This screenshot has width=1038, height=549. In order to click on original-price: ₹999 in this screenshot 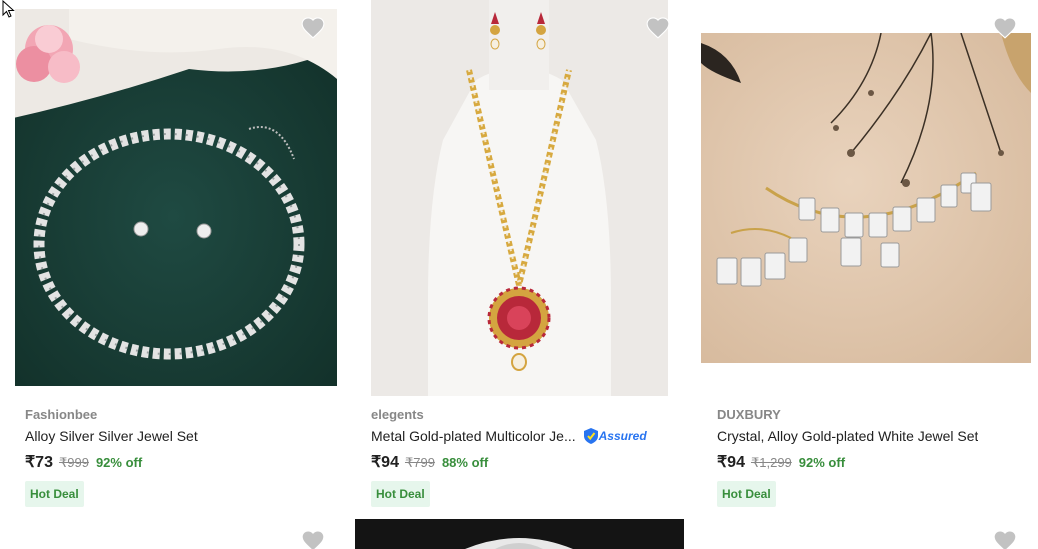, I will do `click(73, 462)`.